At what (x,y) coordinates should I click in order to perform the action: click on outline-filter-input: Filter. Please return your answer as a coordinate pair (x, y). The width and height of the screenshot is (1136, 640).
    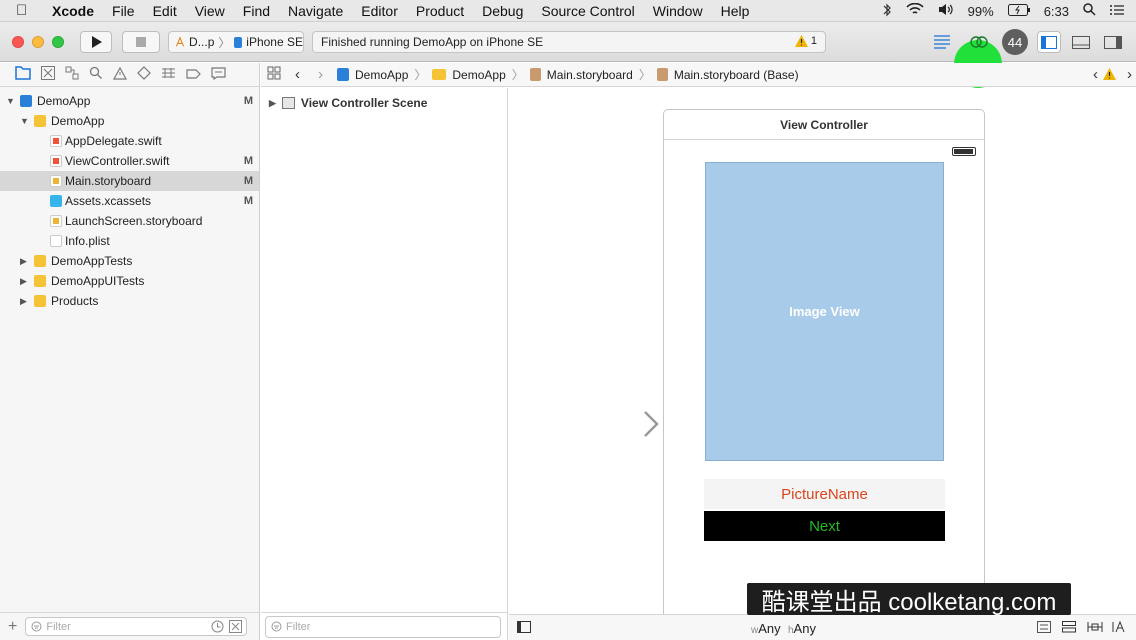
    Looking at the image, I should click on (383, 626).